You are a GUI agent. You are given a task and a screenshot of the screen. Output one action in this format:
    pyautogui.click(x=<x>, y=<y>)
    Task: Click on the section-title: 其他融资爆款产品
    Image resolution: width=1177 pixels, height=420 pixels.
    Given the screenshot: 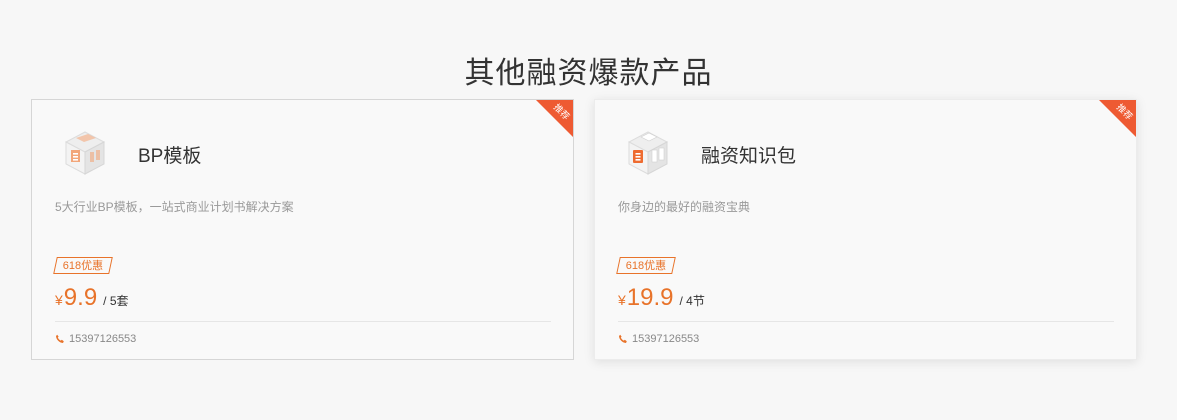 What is the action you would take?
    pyautogui.click(x=588, y=73)
    